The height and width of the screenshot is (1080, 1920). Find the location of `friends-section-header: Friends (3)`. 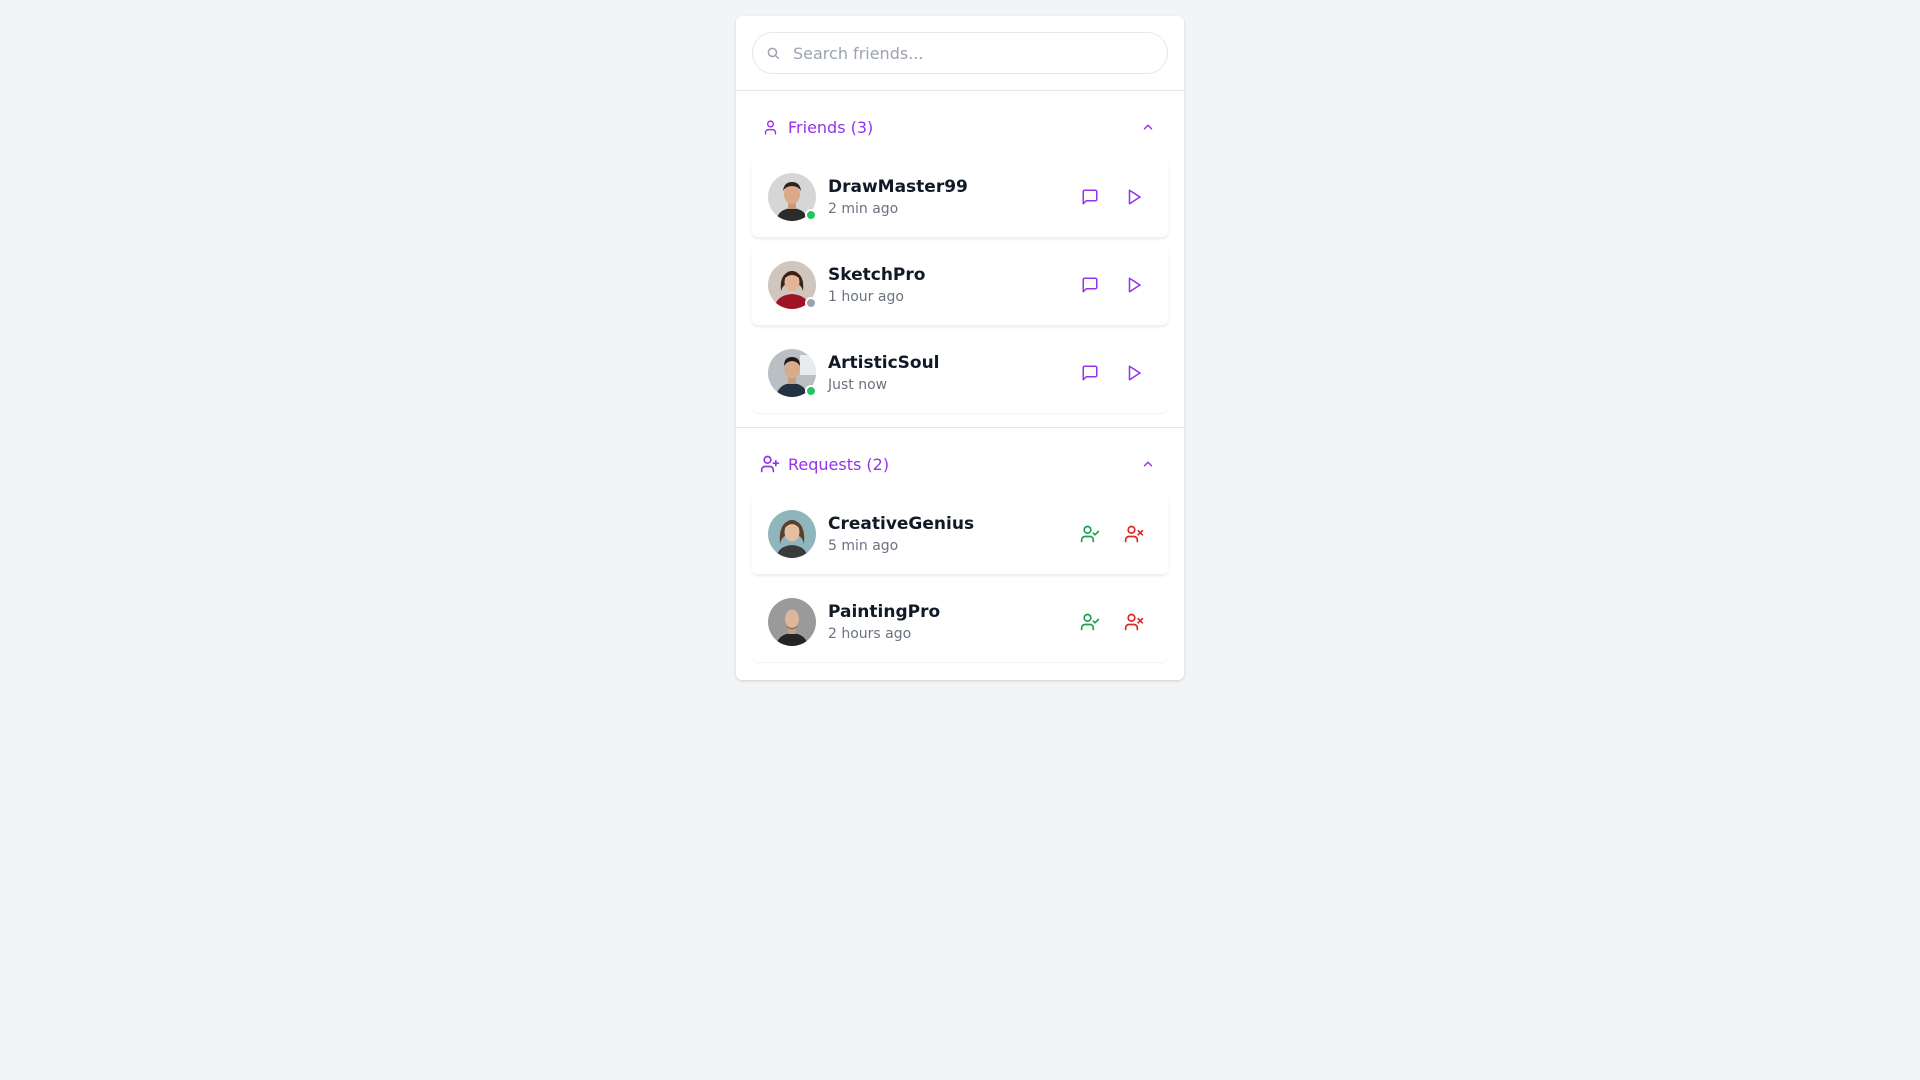

friends-section-header: Friends (3) is located at coordinates (960, 127).